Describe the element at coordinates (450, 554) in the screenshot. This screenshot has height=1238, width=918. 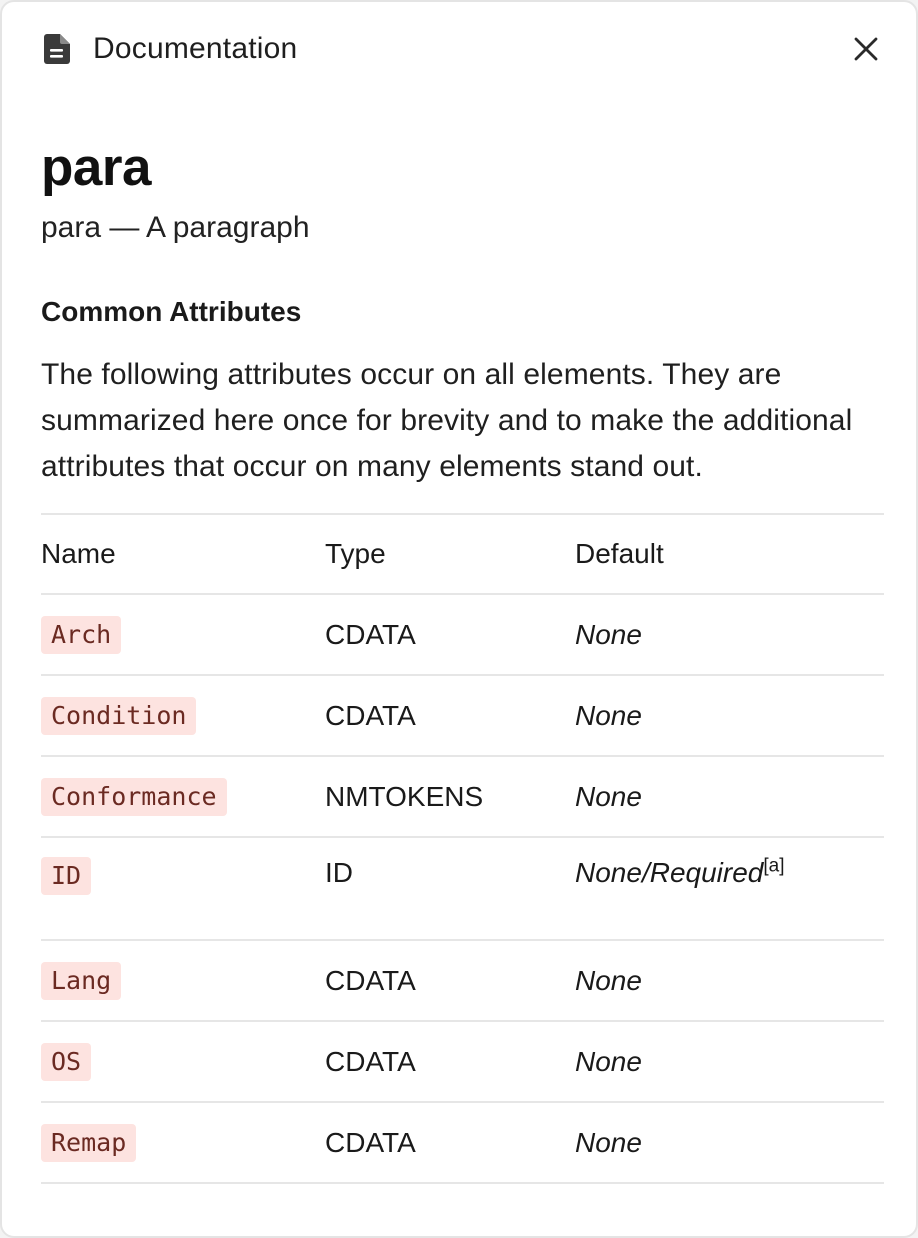
I see `column-header-type: Type` at that location.